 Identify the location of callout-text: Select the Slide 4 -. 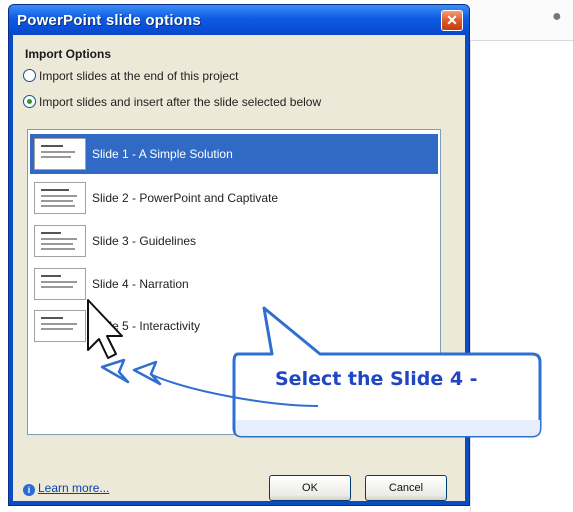
(376, 379).